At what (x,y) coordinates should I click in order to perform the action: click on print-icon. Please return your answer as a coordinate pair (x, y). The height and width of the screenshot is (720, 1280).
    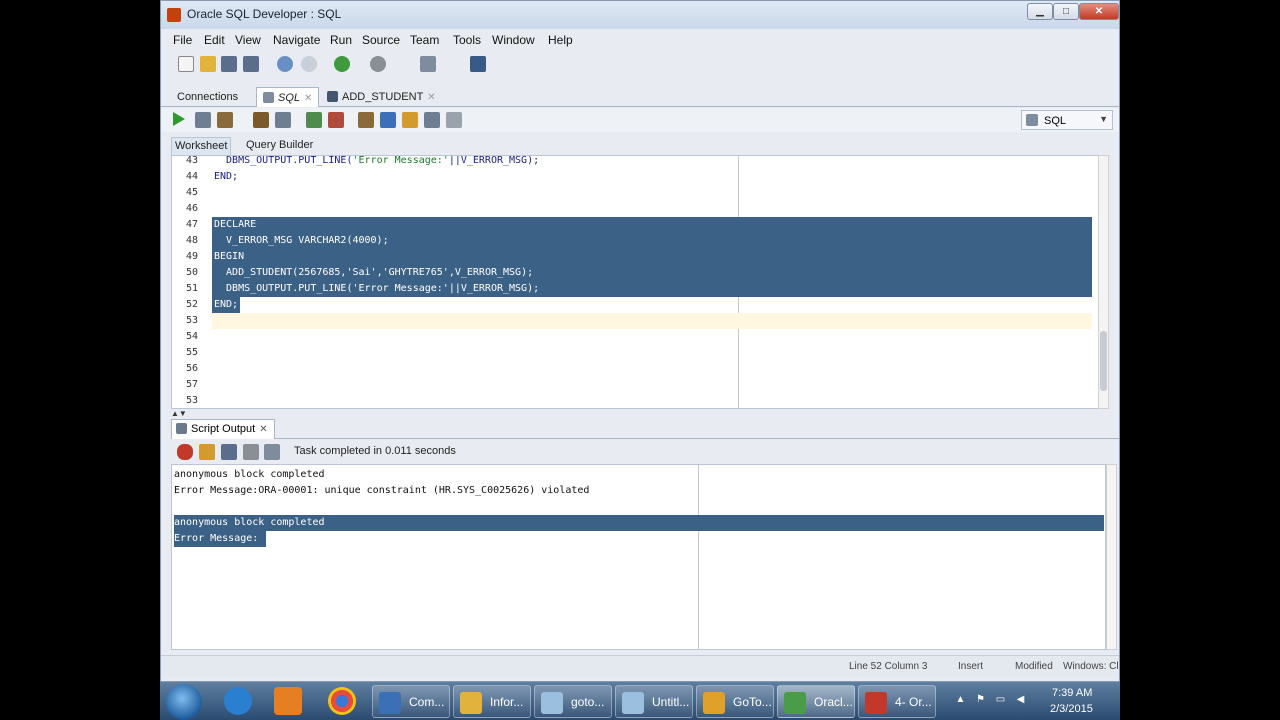
    Looking at the image, I should click on (251, 452).